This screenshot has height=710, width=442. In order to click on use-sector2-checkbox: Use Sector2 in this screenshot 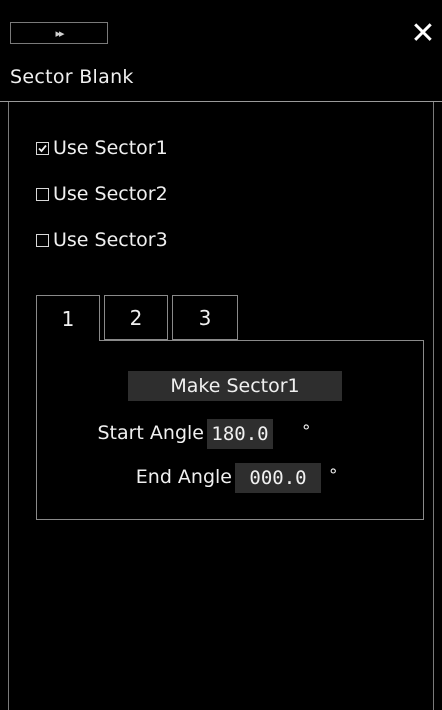, I will do `click(102, 194)`.